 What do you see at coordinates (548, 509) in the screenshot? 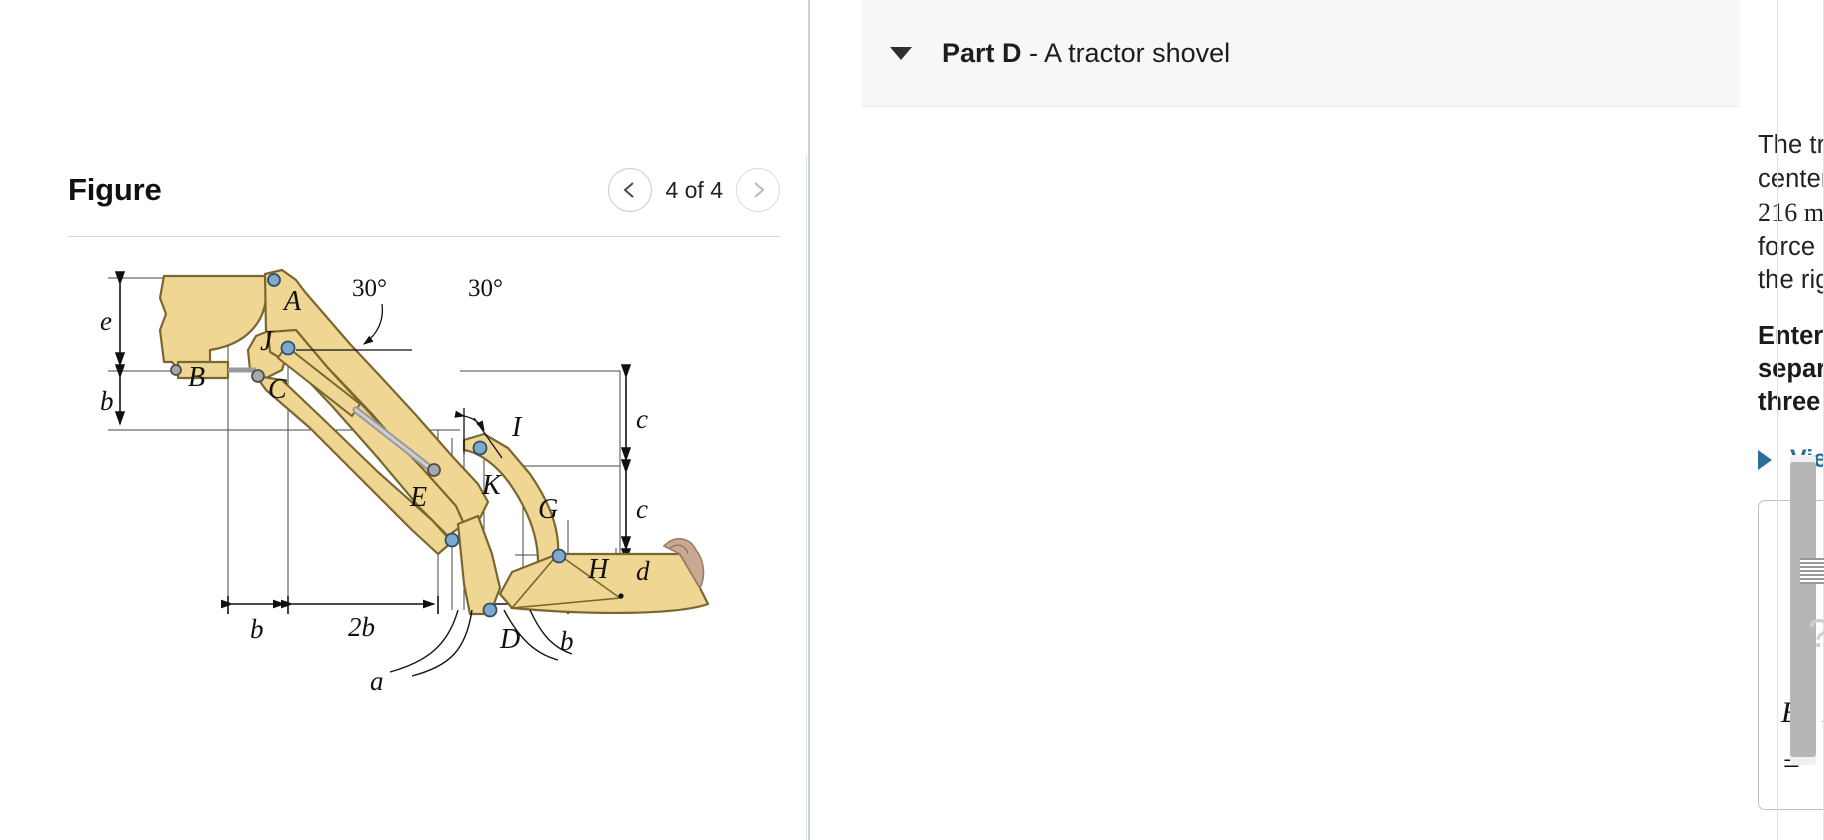
I see `svg-text: G` at bounding box center [548, 509].